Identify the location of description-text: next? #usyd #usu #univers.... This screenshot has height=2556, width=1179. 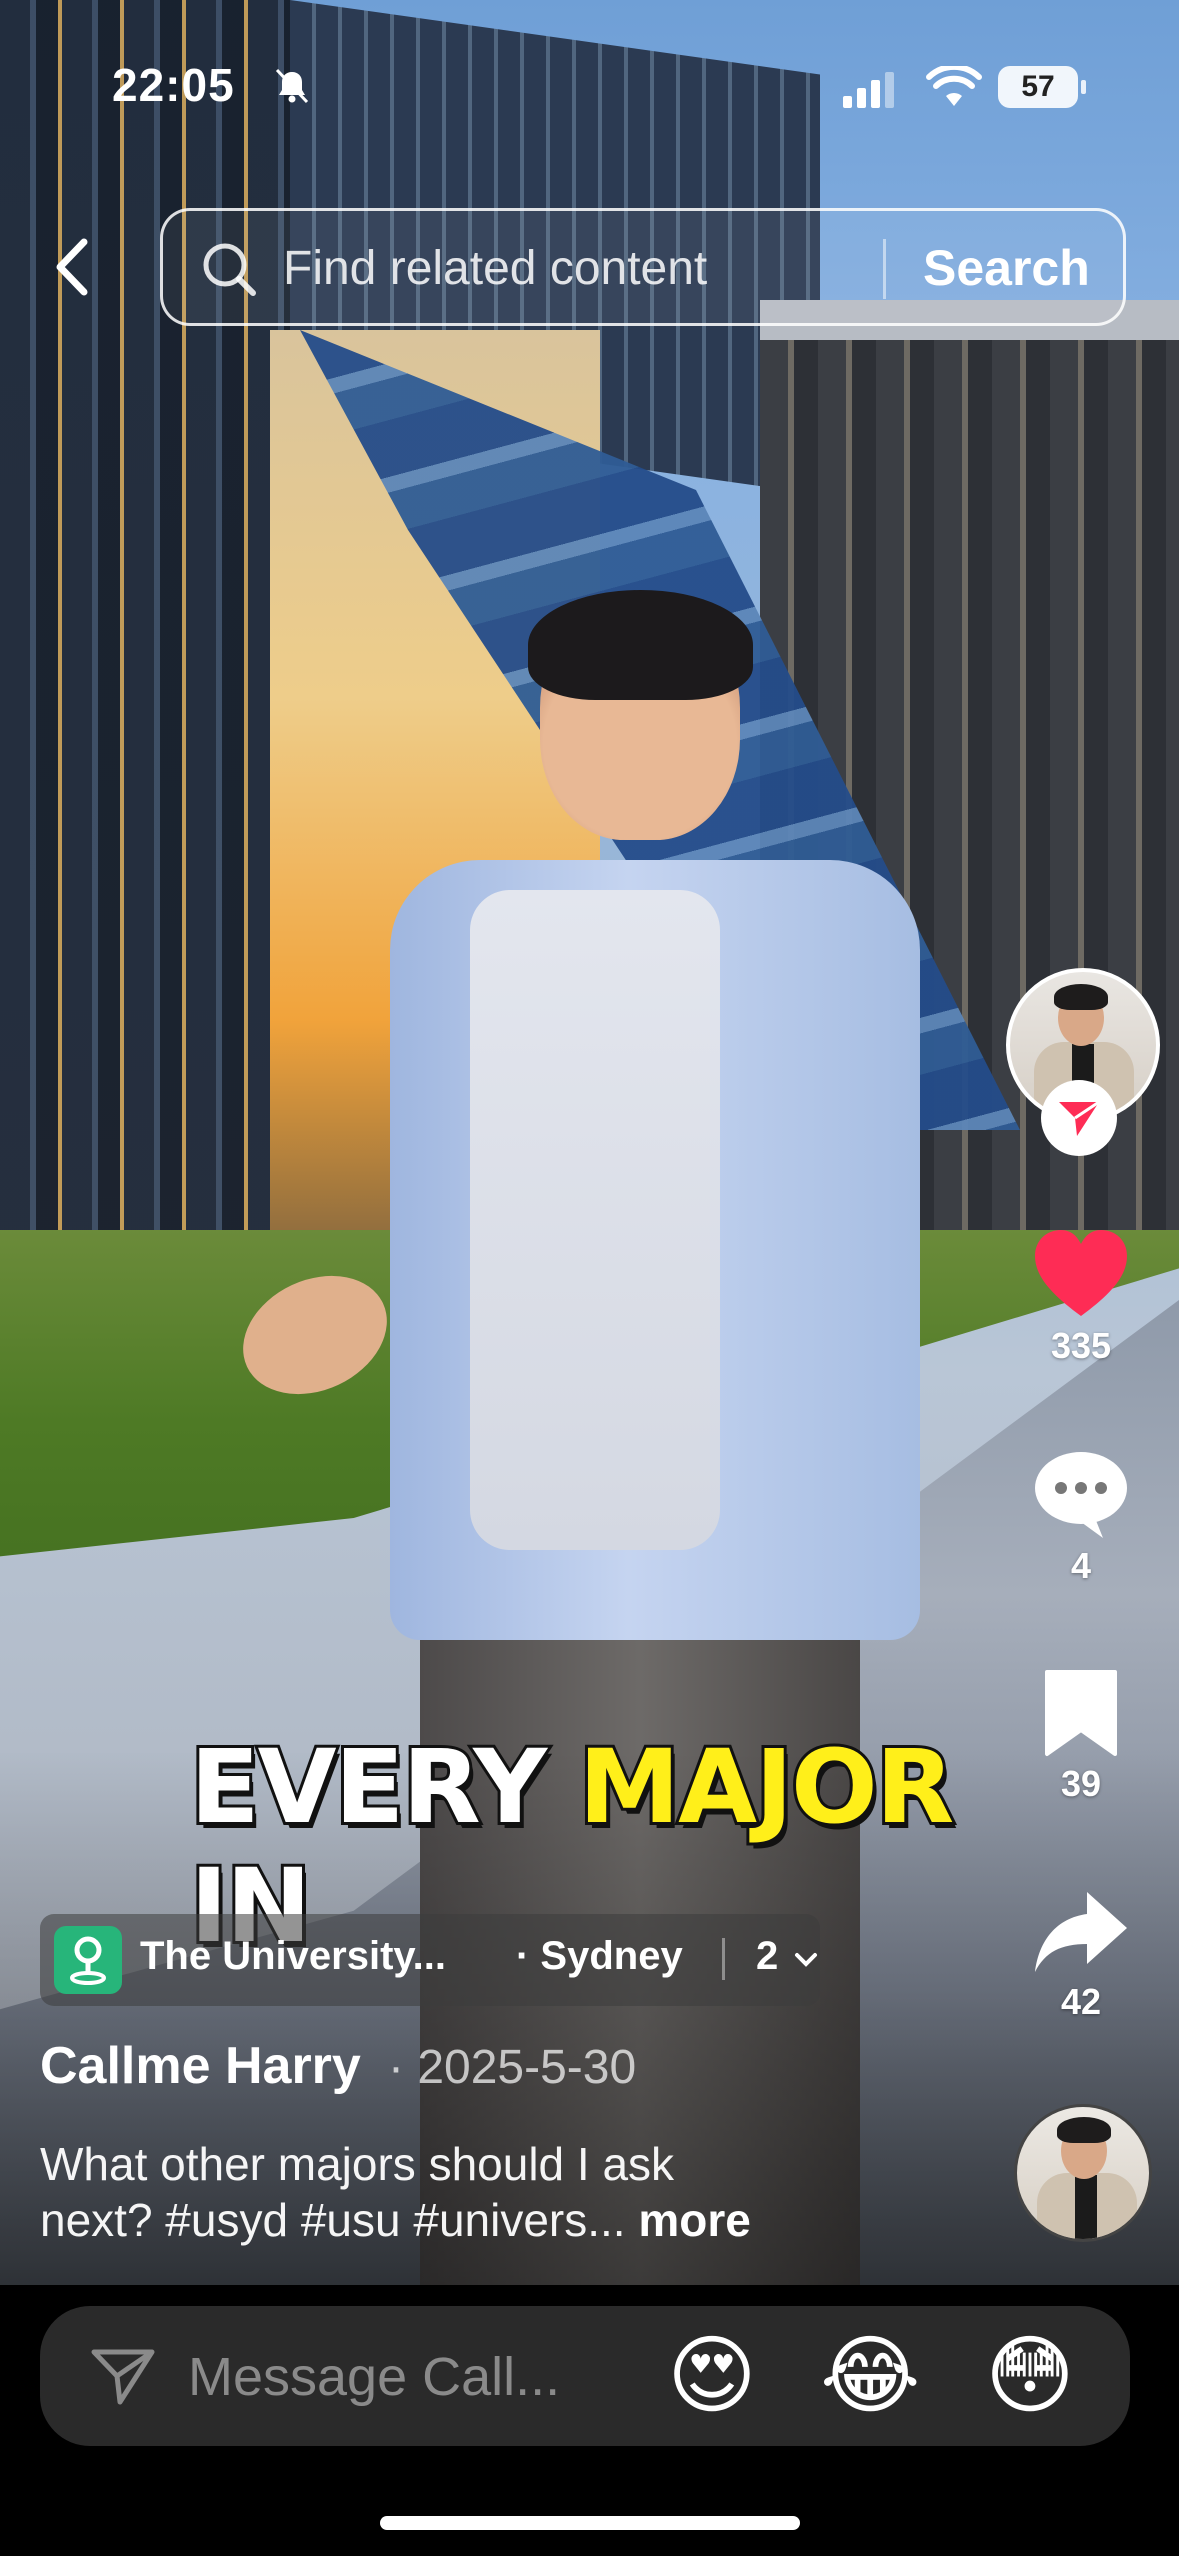
(333, 2220).